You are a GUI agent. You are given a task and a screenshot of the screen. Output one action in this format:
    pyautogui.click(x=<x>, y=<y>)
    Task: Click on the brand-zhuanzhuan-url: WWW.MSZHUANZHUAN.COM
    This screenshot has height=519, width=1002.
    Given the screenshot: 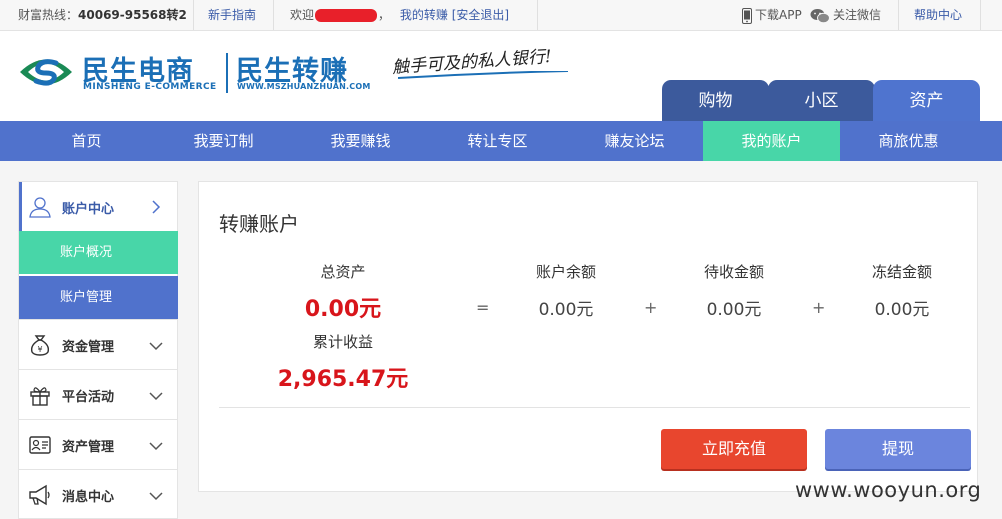 What is the action you would take?
    pyautogui.click(x=304, y=86)
    